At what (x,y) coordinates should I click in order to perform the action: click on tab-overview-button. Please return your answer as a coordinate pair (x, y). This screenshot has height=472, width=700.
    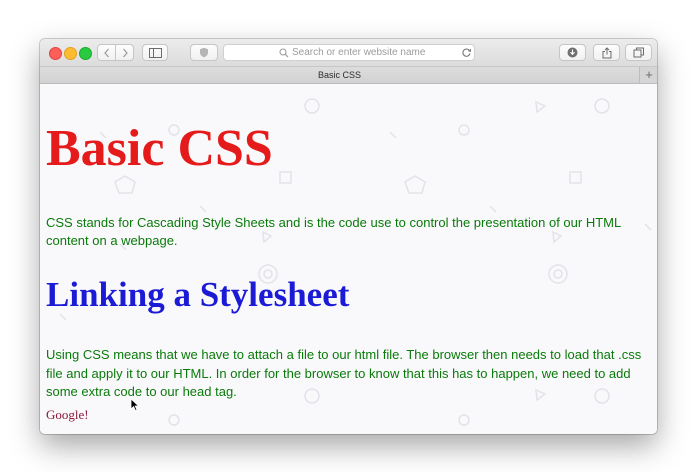
    Looking at the image, I should click on (638, 52).